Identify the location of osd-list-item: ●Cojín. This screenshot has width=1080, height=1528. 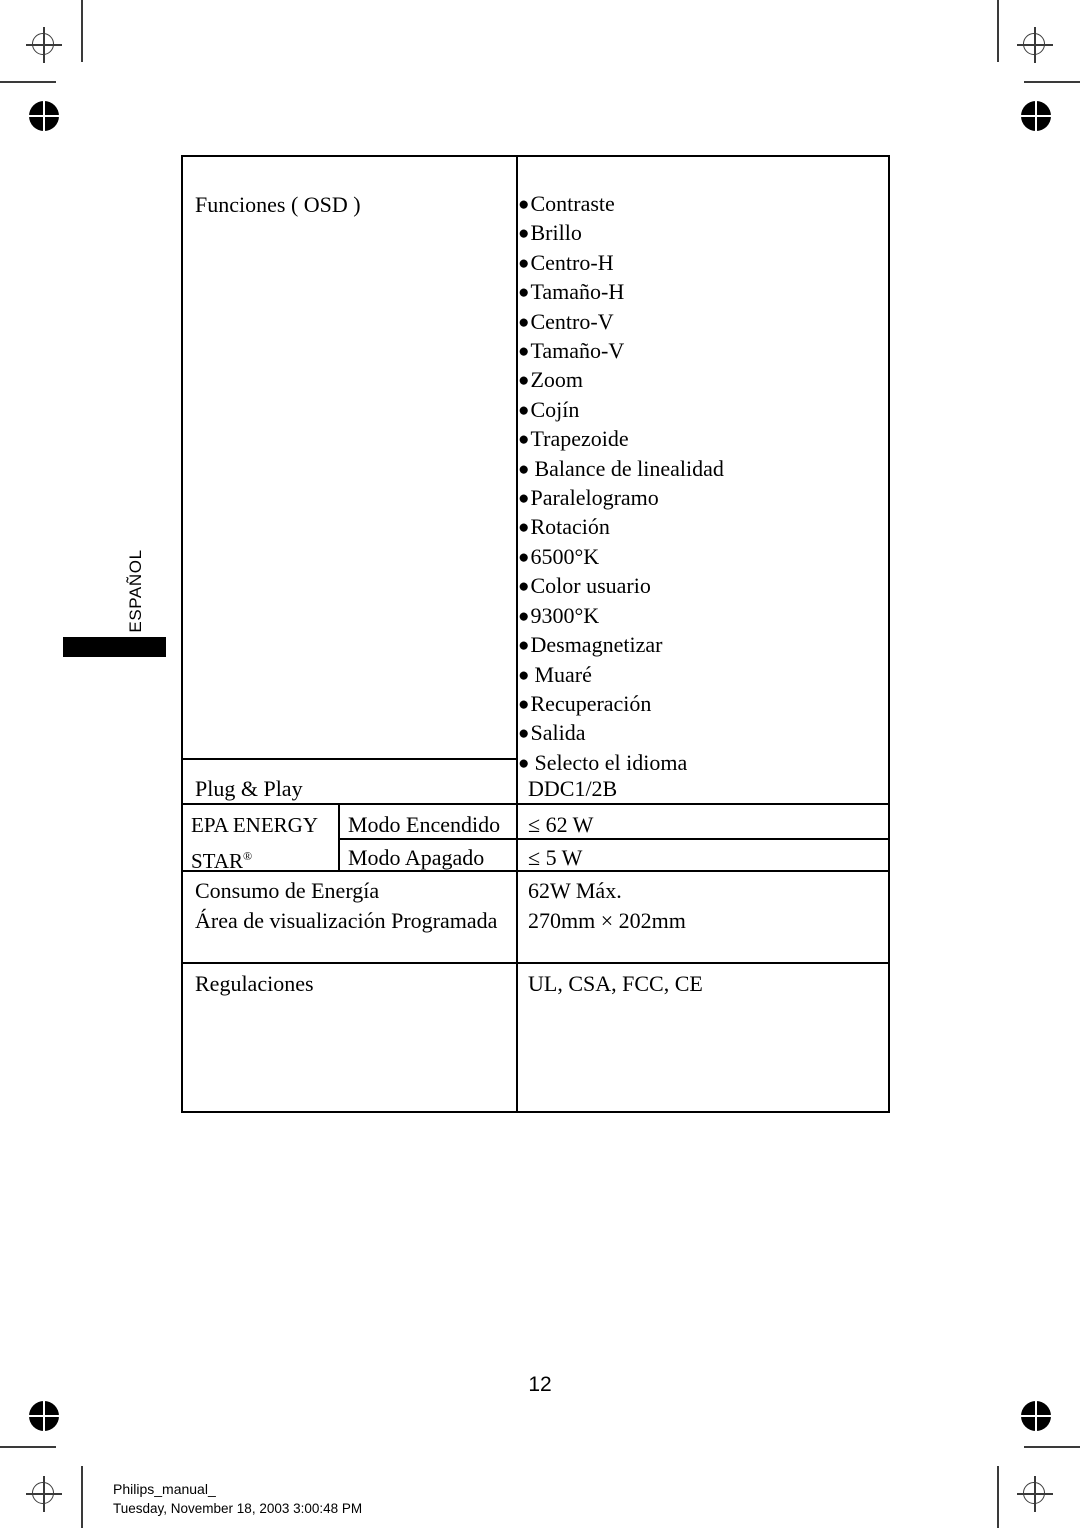
(703, 409).